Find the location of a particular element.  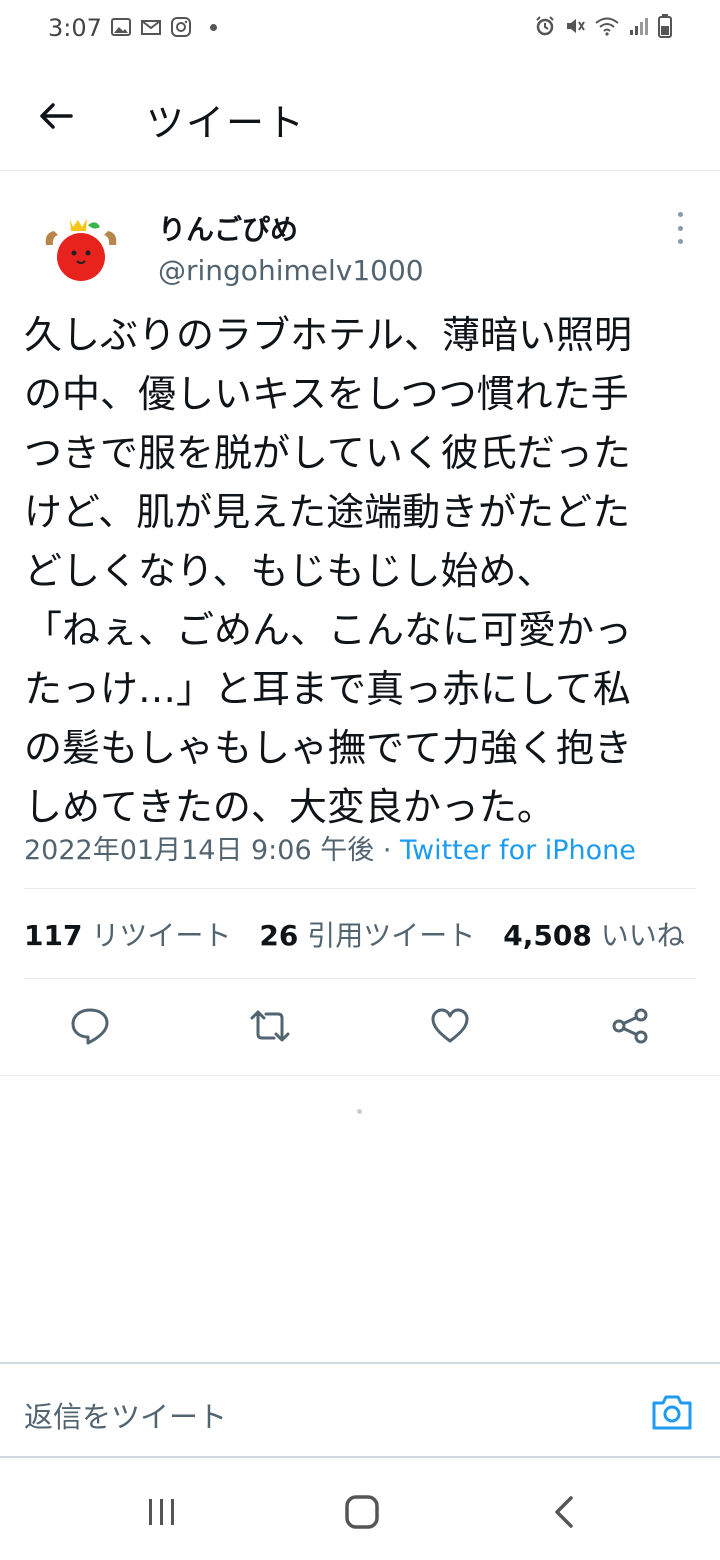

alarm-icon is located at coordinates (545, 26).